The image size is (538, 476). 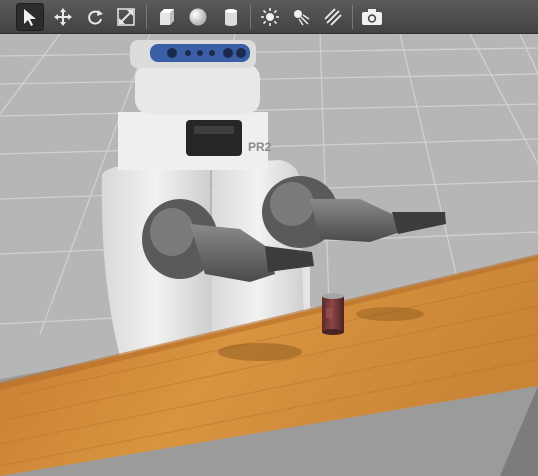 What do you see at coordinates (214, 138) in the screenshot?
I see `torso-sensor` at bounding box center [214, 138].